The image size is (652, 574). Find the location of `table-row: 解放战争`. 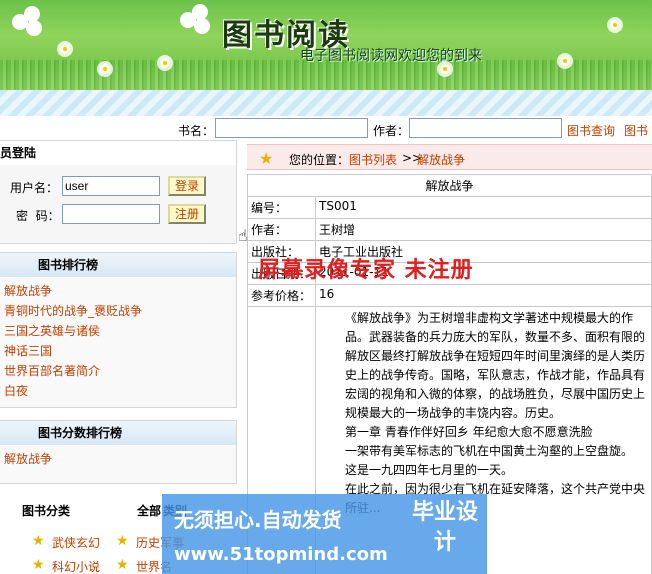

table-row: 解放战争 is located at coordinates (449, 185).